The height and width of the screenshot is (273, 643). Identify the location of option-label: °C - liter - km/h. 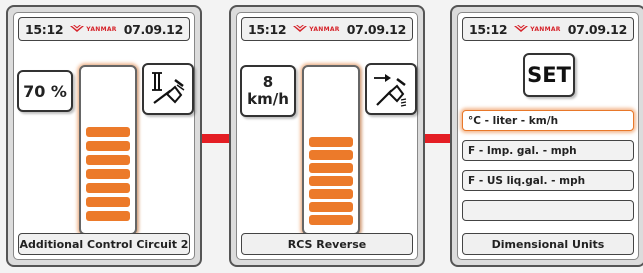
(513, 120).